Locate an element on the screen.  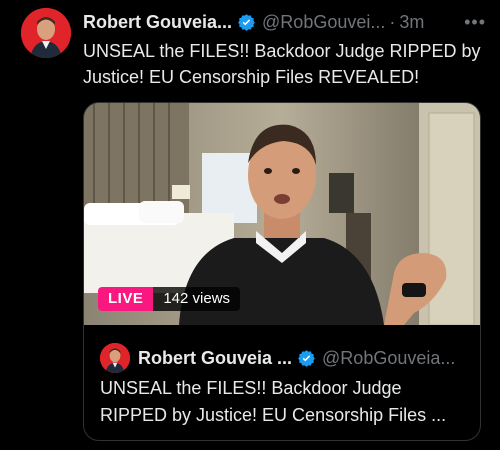
avatar is located at coordinates (46, 33).